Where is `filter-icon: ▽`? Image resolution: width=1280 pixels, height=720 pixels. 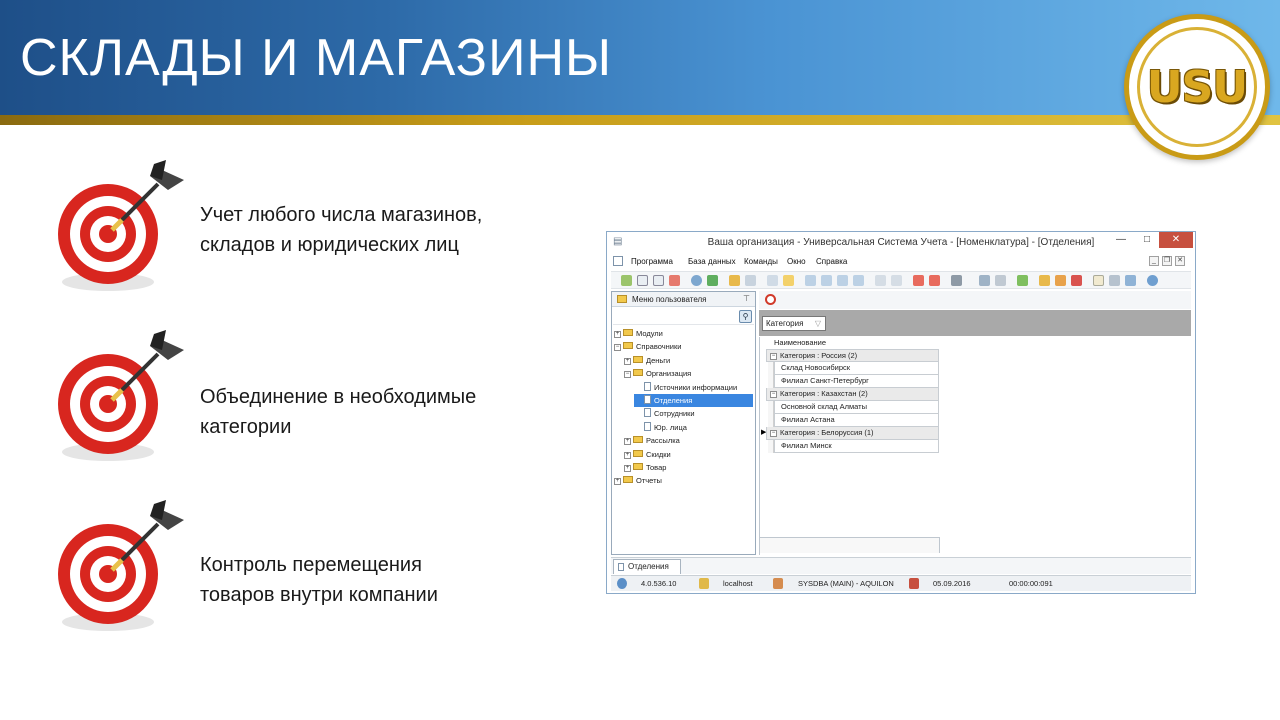
filter-icon: ▽ is located at coordinates (818, 323).